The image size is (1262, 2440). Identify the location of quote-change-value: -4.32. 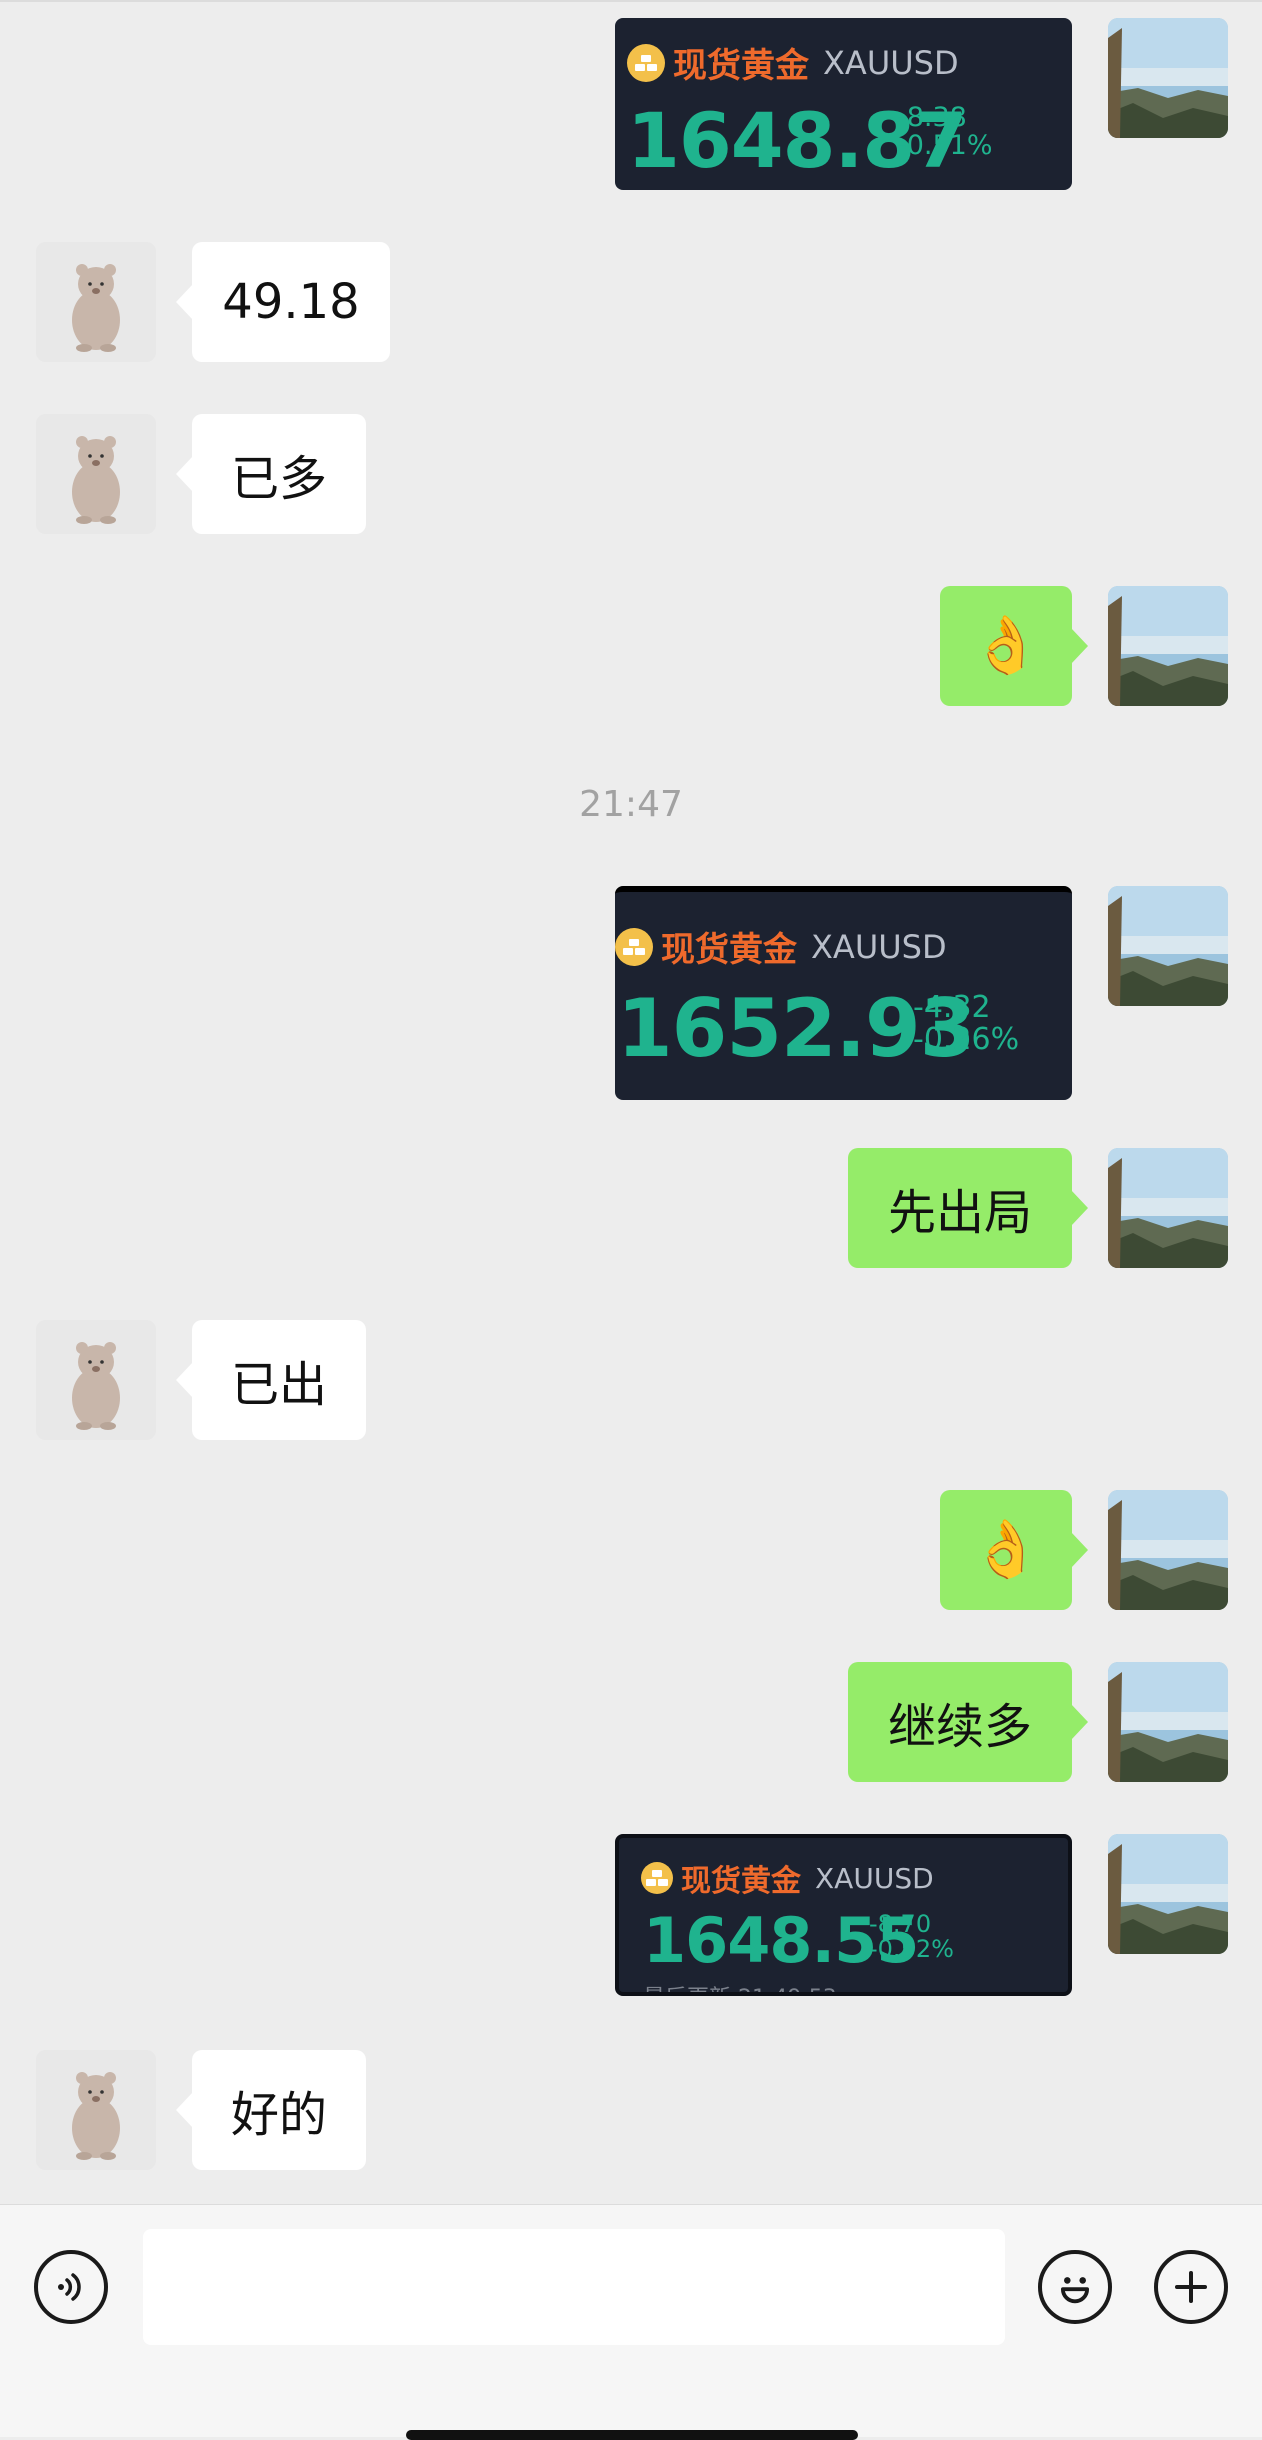
(952, 1007).